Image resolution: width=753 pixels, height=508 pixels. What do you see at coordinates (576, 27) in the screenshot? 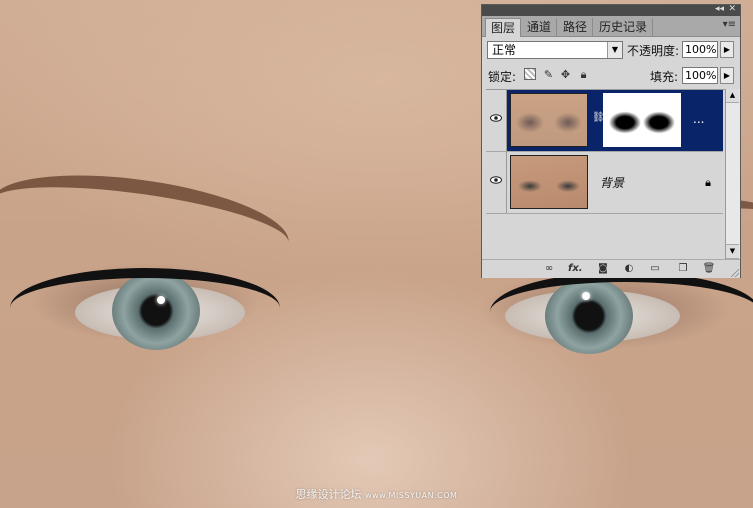
I see `tab-paths: 路径` at bounding box center [576, 27].